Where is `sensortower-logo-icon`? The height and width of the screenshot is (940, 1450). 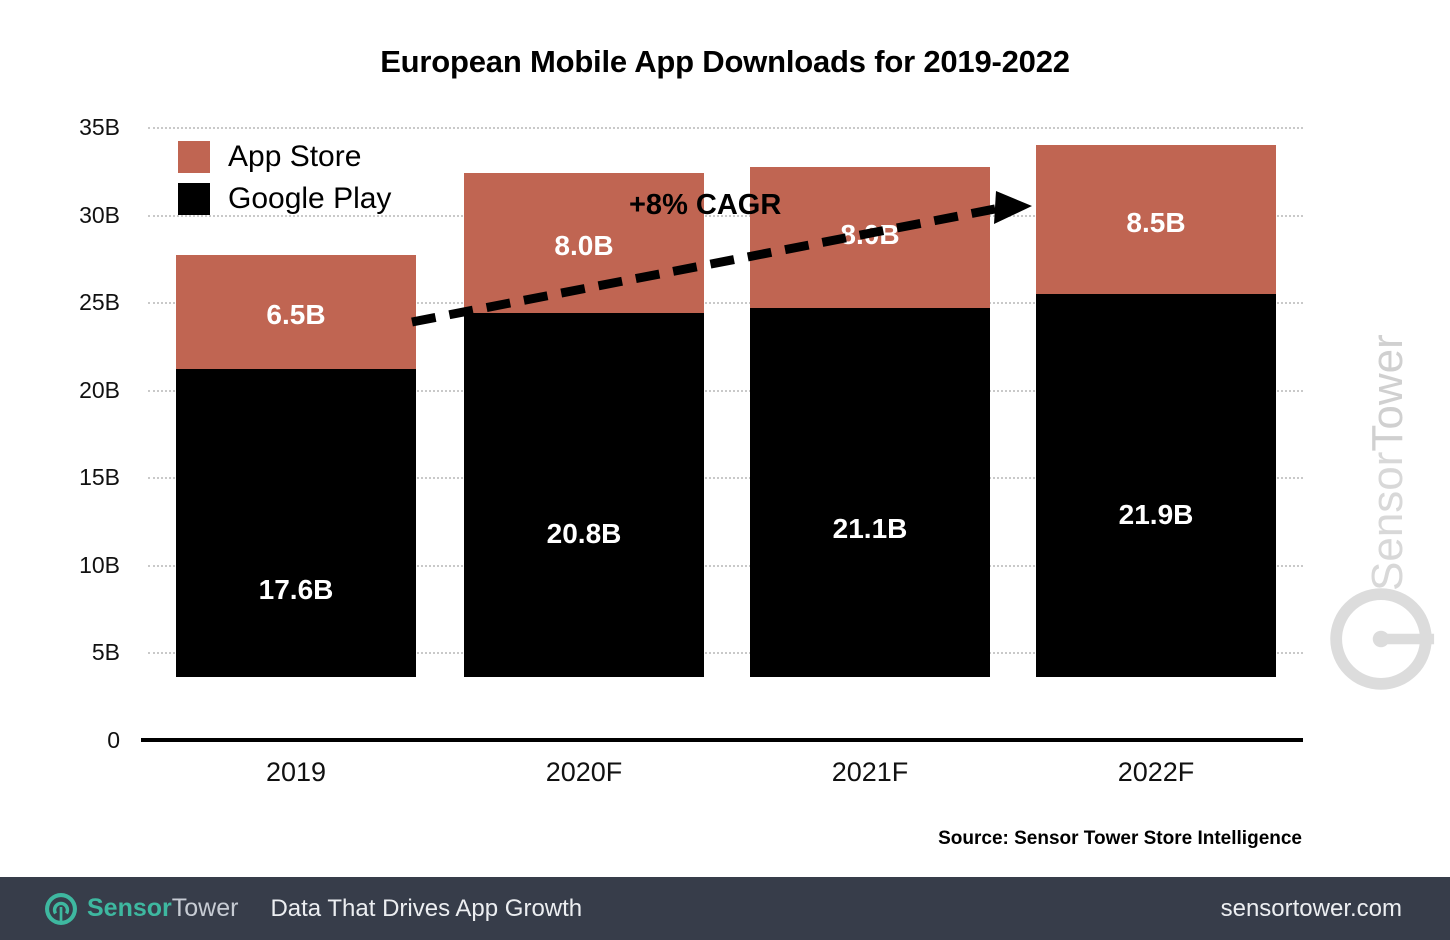 sensortower-logo-icon is located at coordinates (61, 908).